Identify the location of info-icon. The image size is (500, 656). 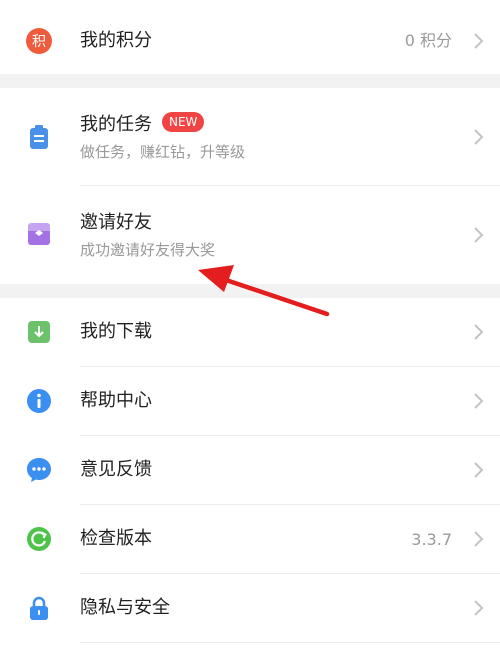
(39, 401).